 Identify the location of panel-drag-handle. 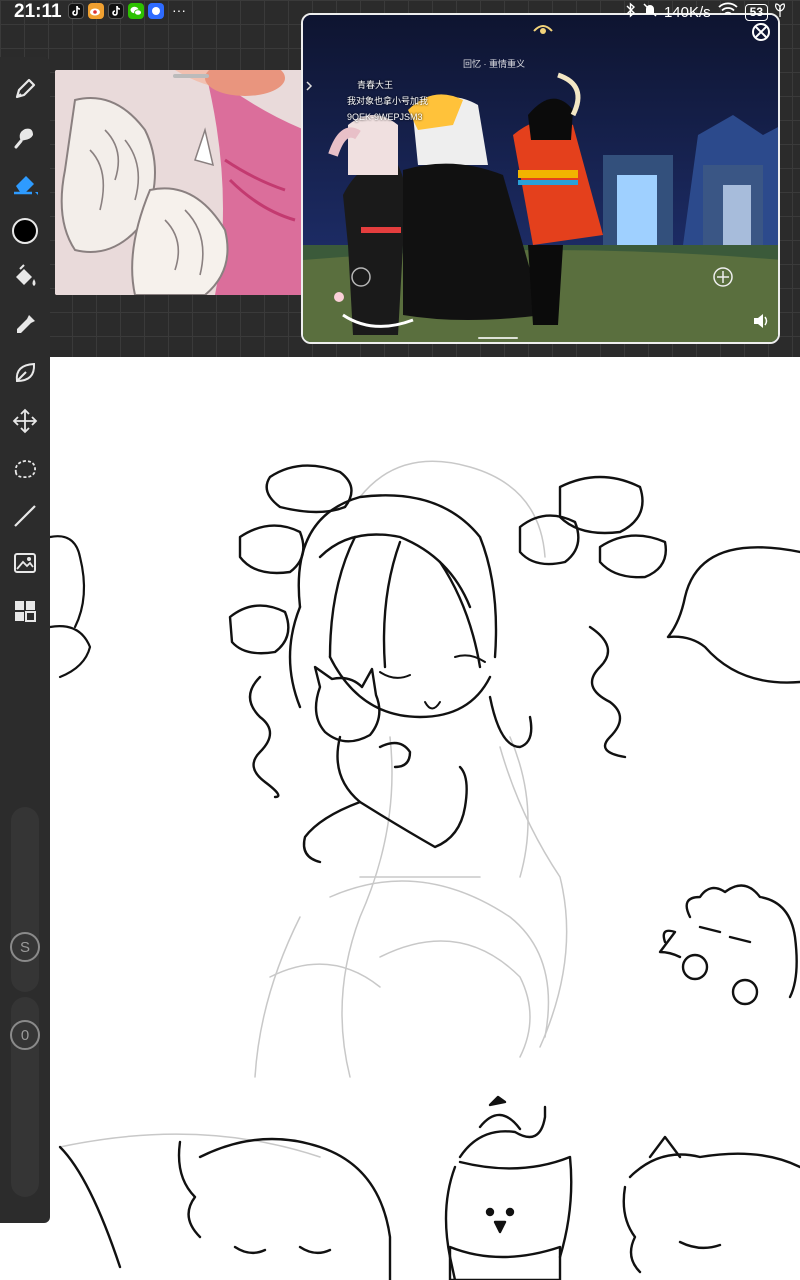
(191, 76).